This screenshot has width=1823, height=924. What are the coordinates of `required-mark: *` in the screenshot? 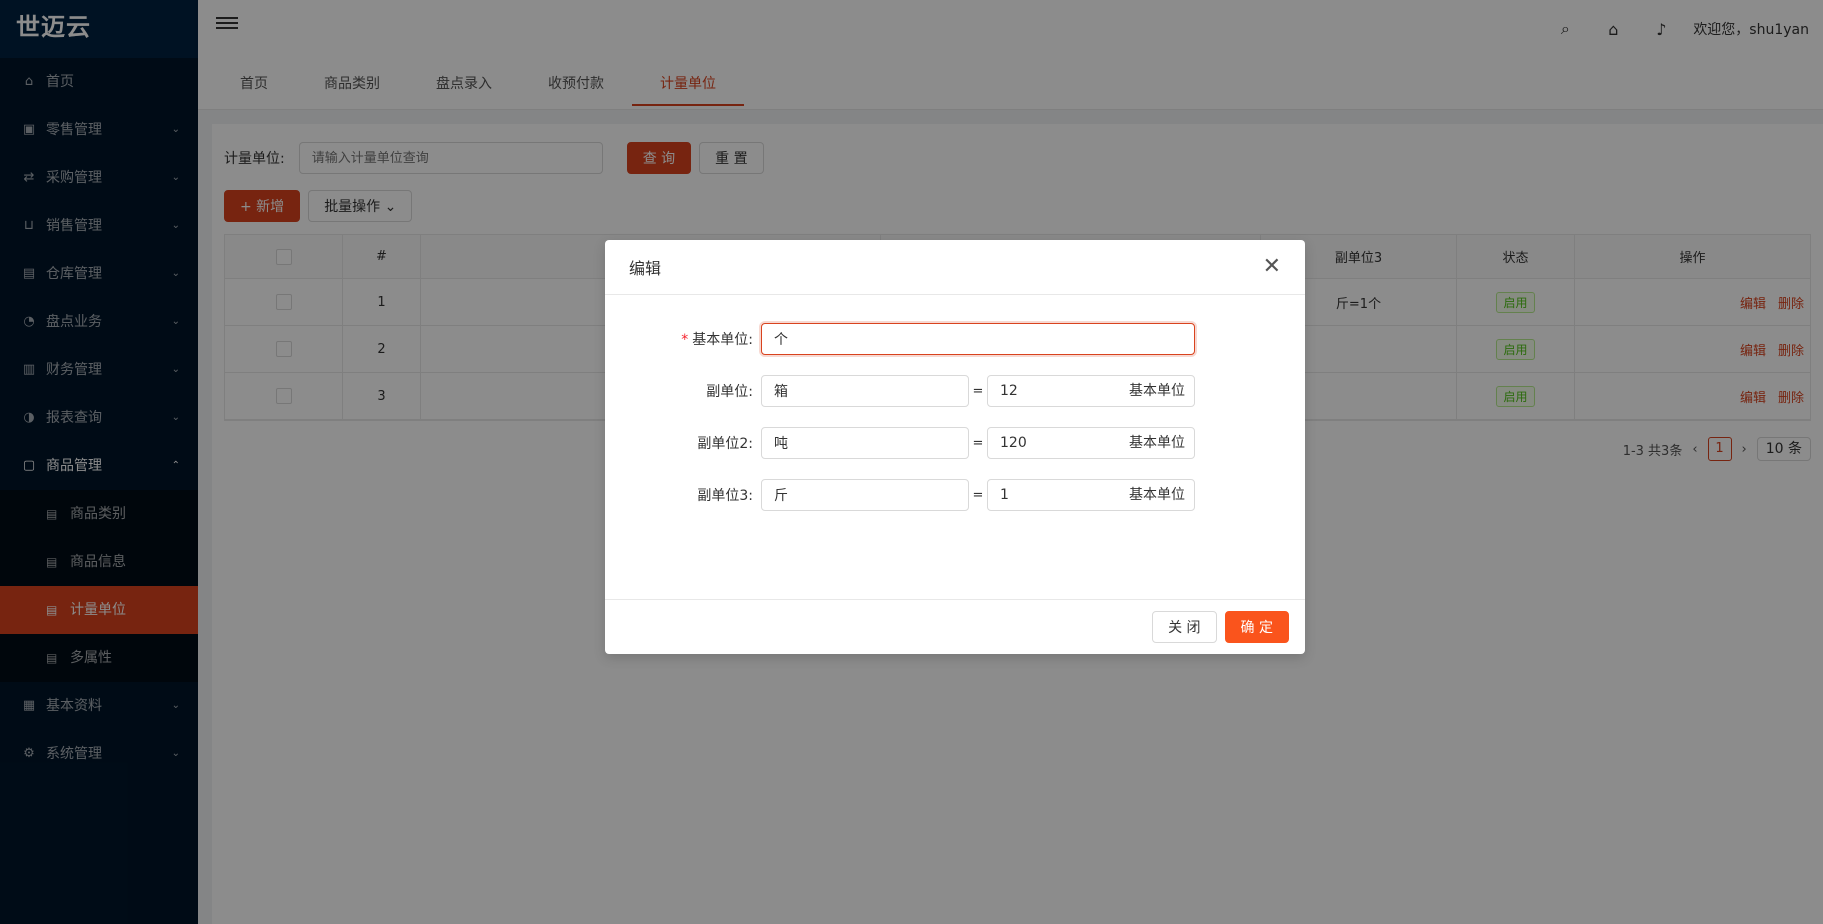 It's located at (685, 340).